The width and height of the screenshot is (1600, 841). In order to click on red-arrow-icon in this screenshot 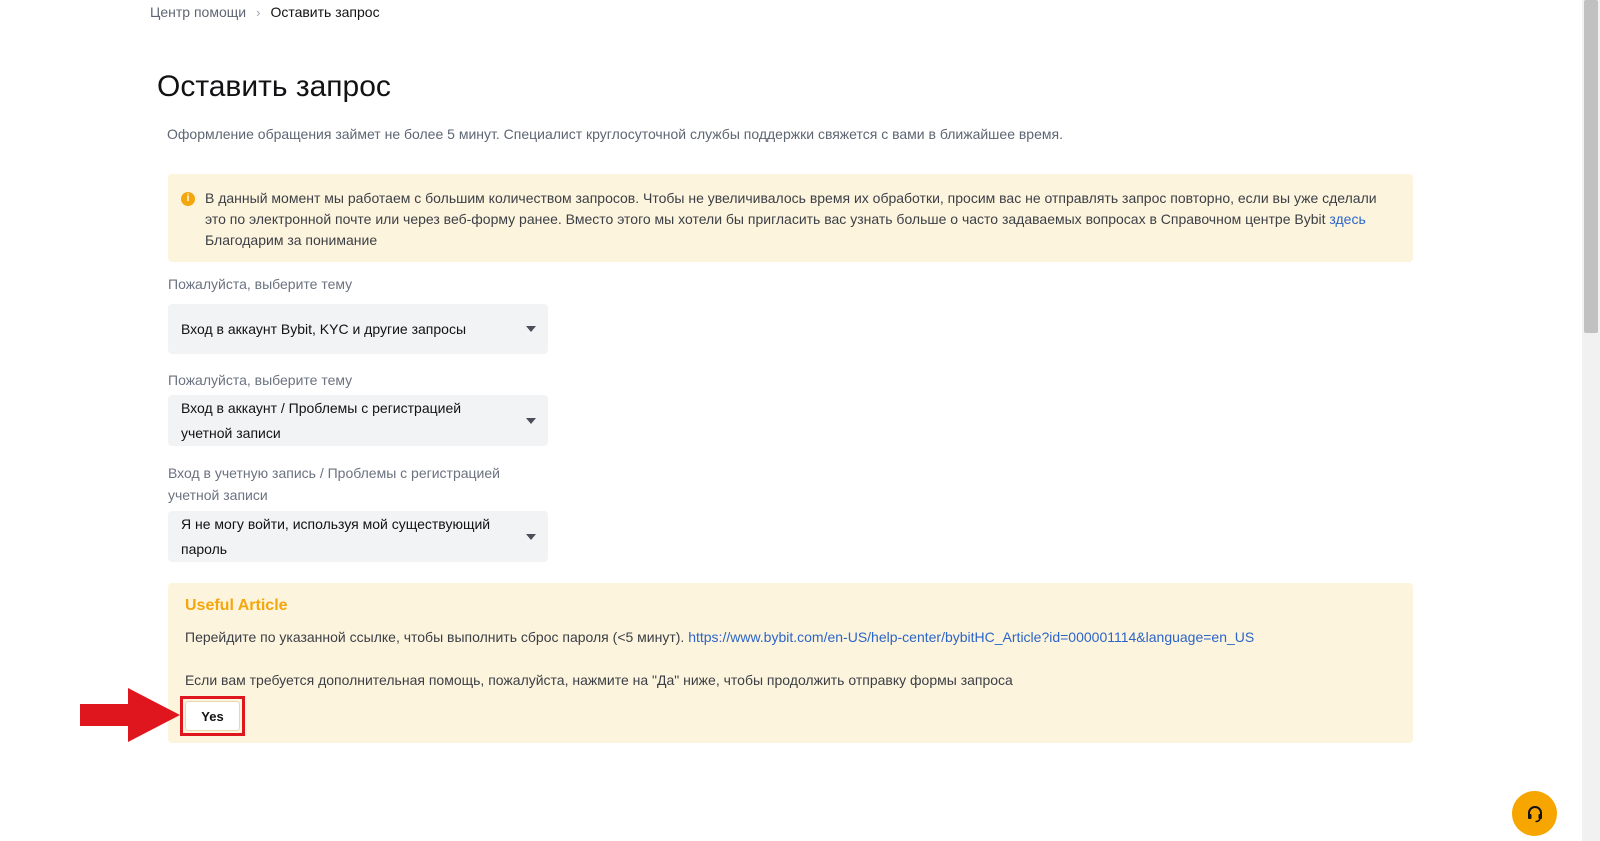, I will do `click(130, 715)`.